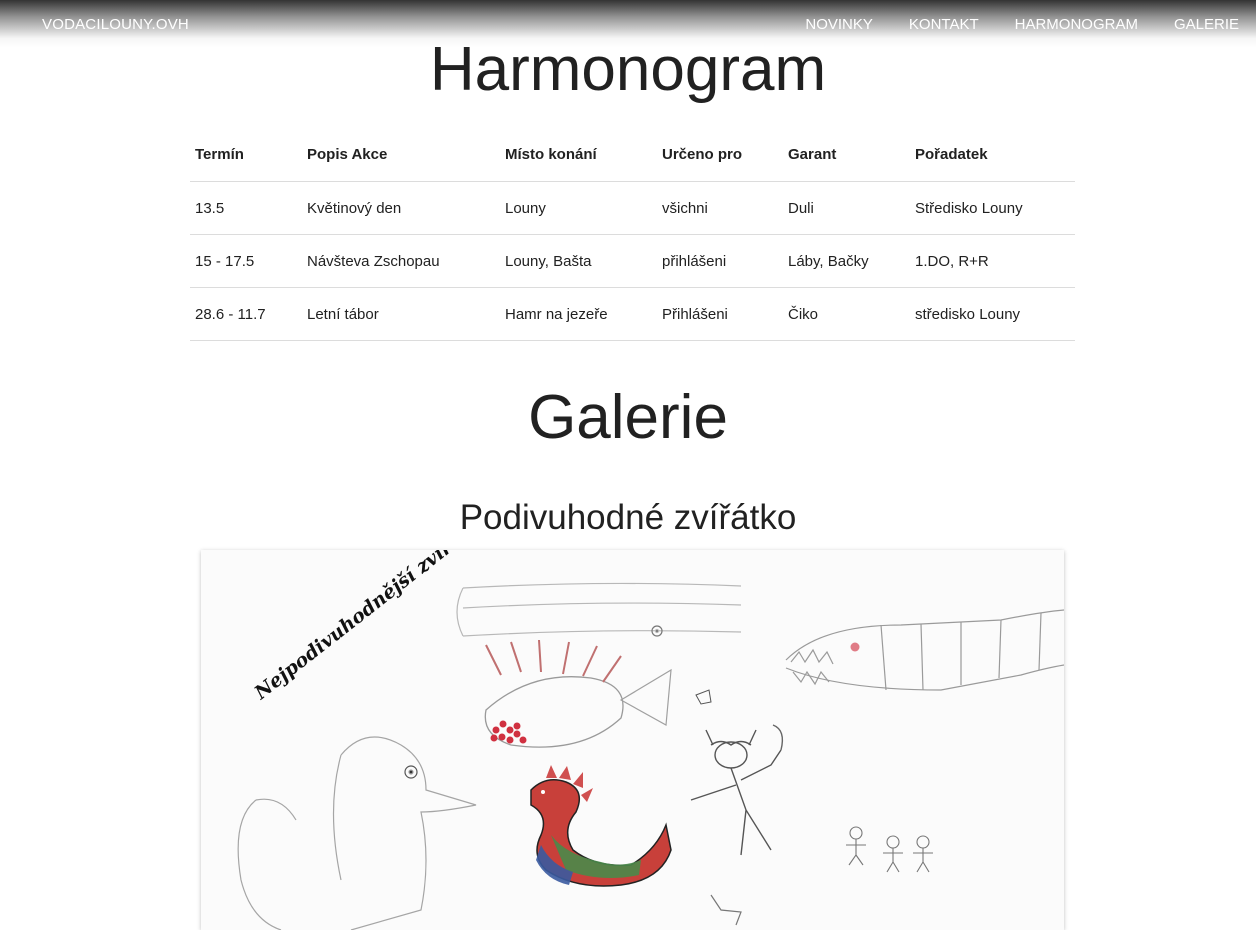 This screenshot has width=1256, height=930. I want to click on cell-termin: 13.5, so click(246, 208).